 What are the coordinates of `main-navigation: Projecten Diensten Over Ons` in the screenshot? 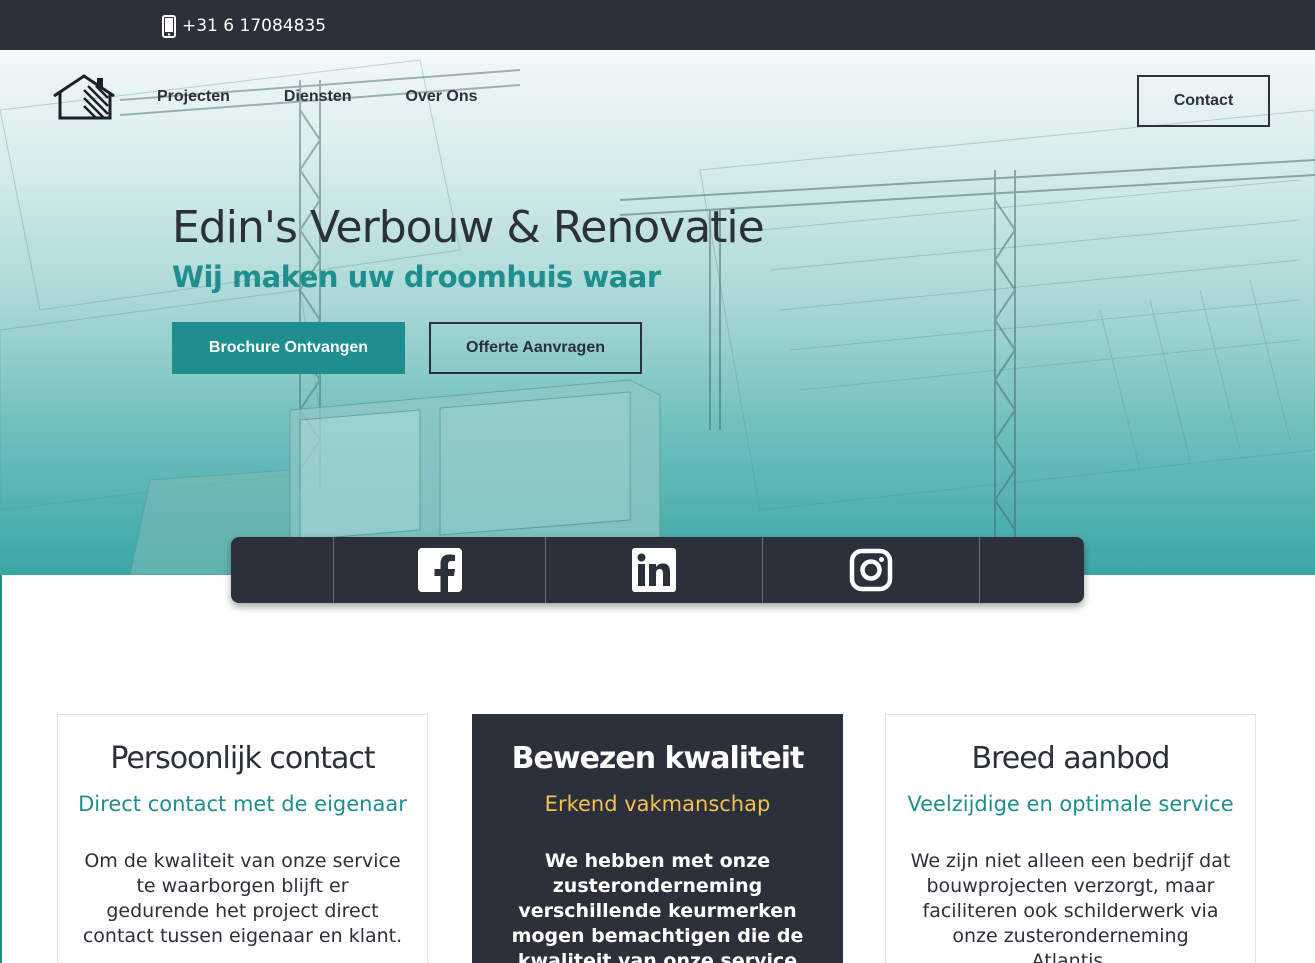 It's located at (344, 97).